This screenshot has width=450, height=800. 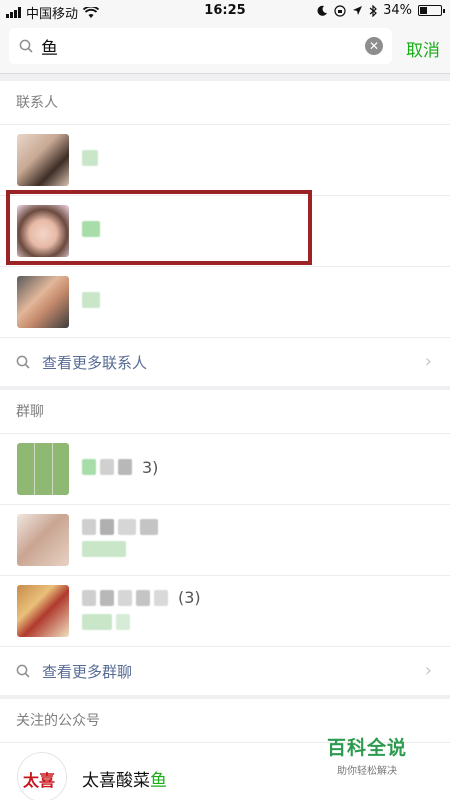 What do you see at coordinates (159, 227) in the screenshot?
I see `highlight-annotation-box` at bounding box center [159, 227].